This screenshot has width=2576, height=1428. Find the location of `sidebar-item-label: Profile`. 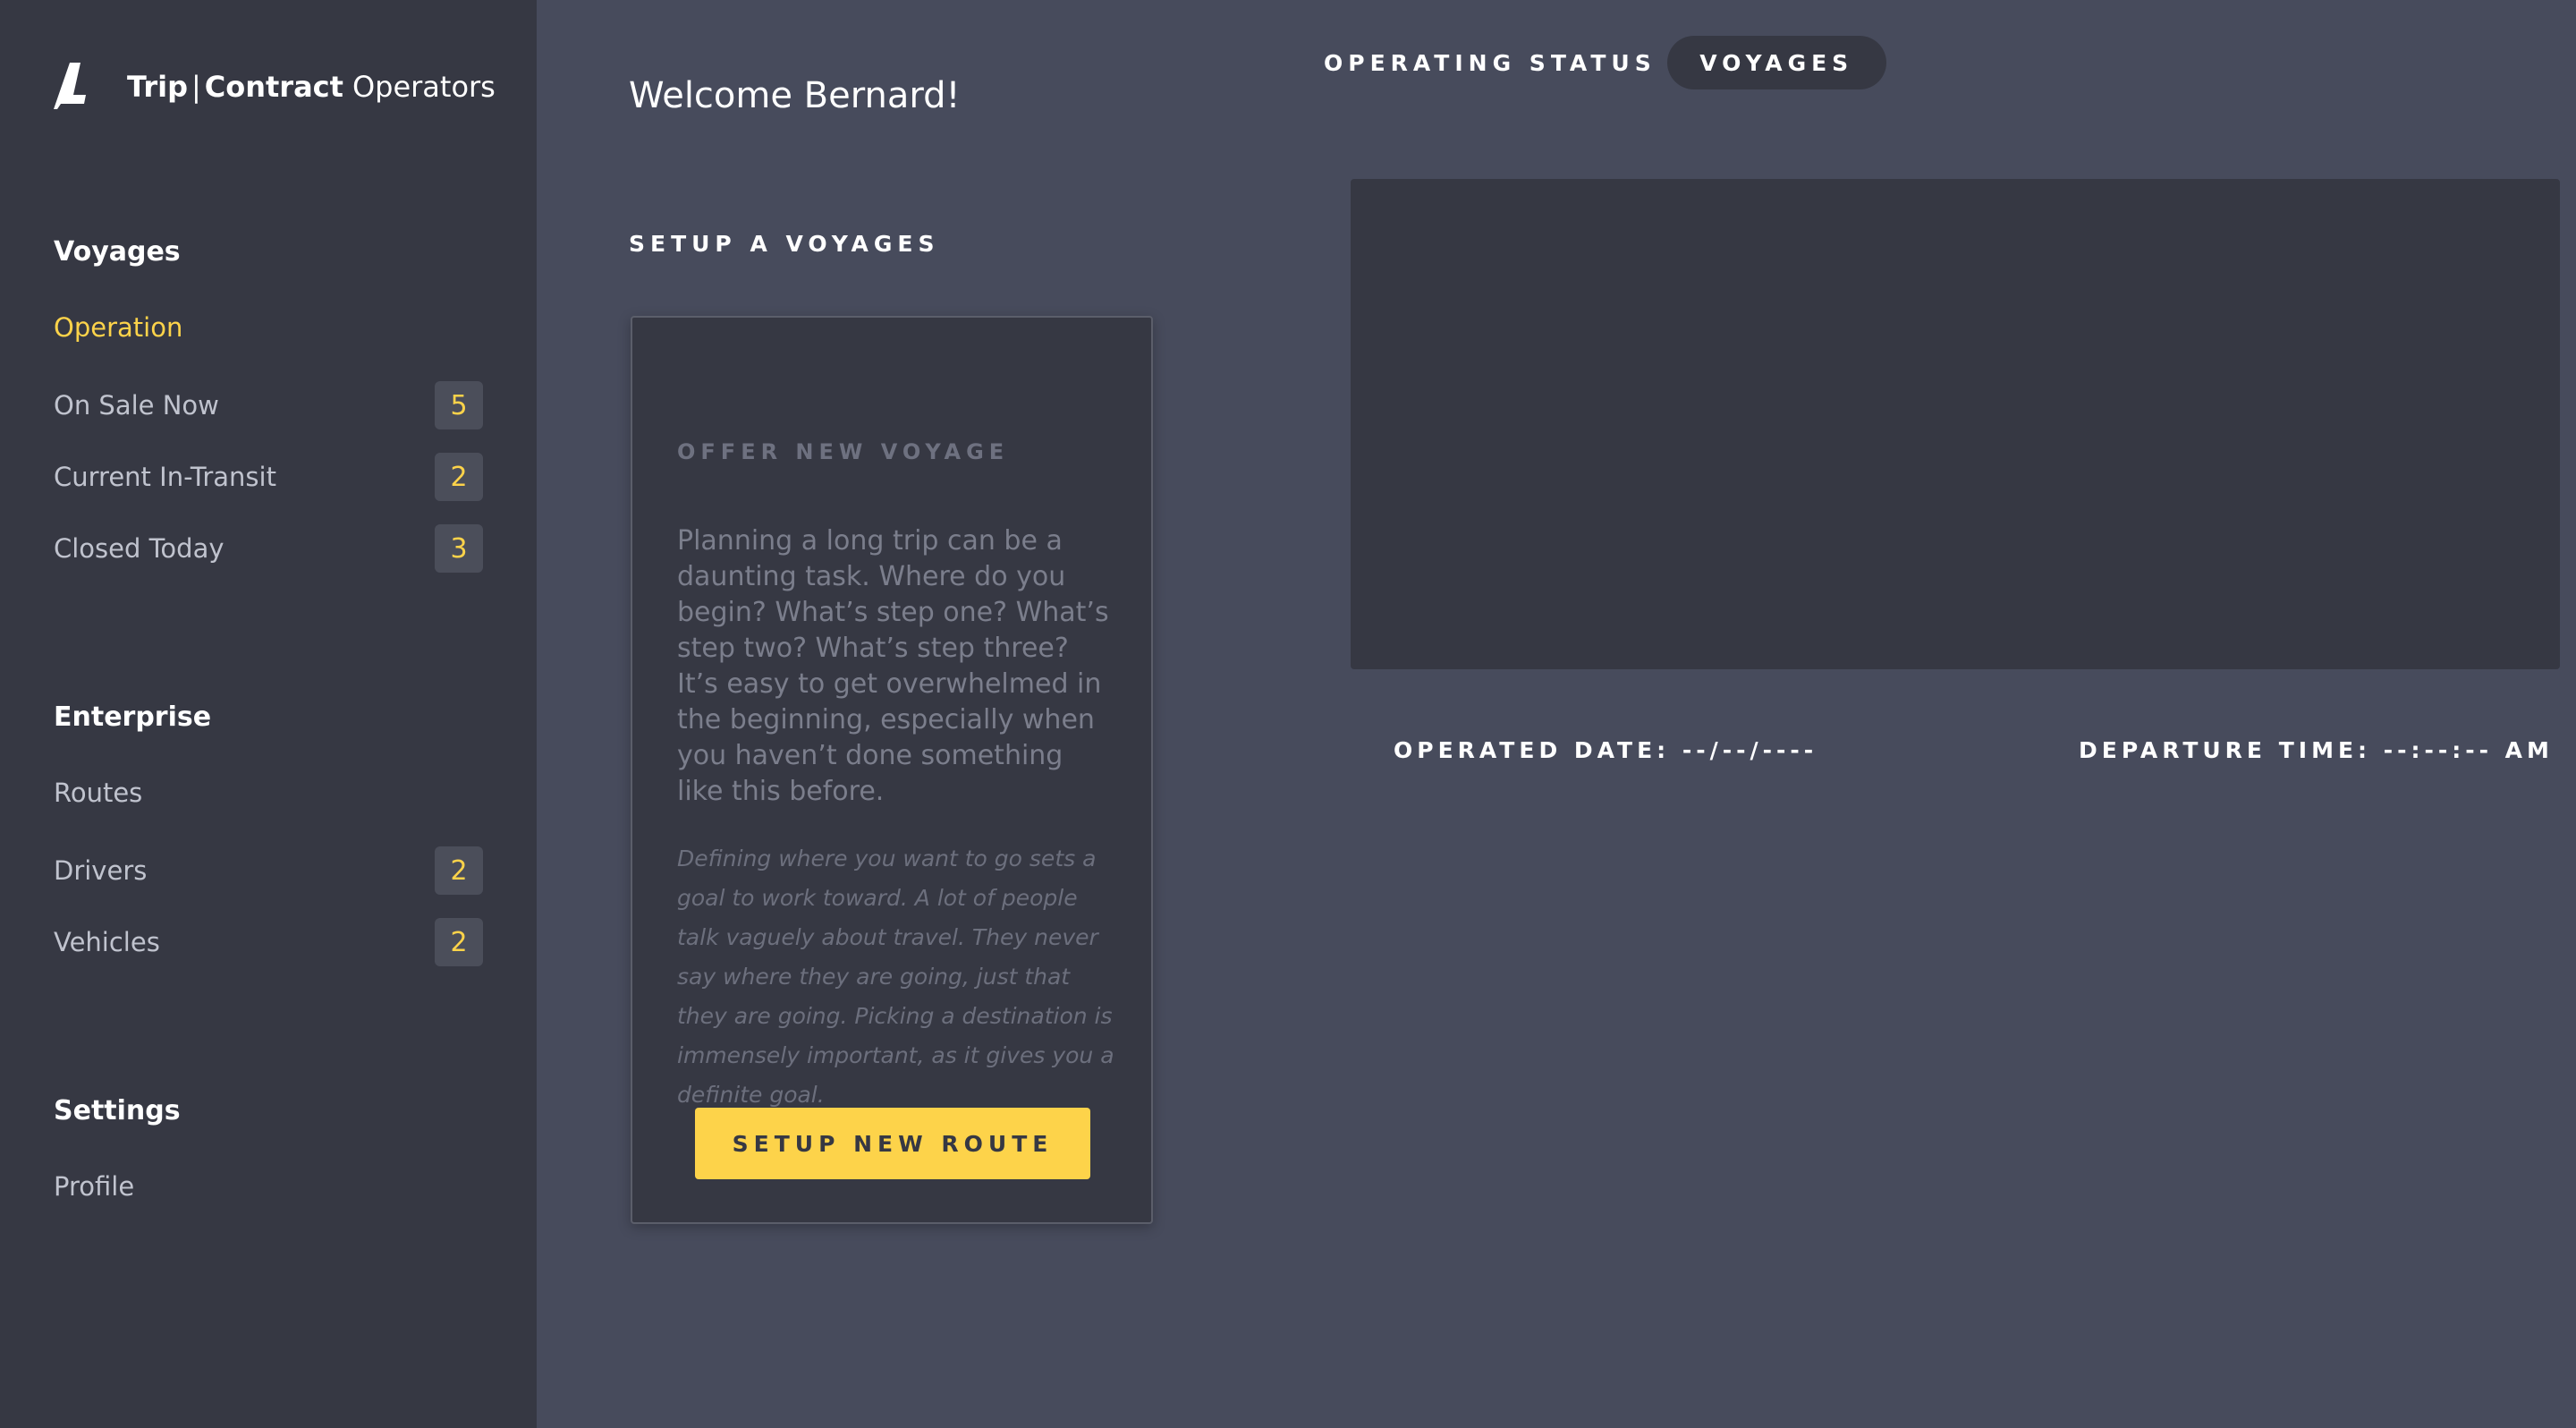

sidebar-item-label: Profile is located at coordinates (94, 1186).